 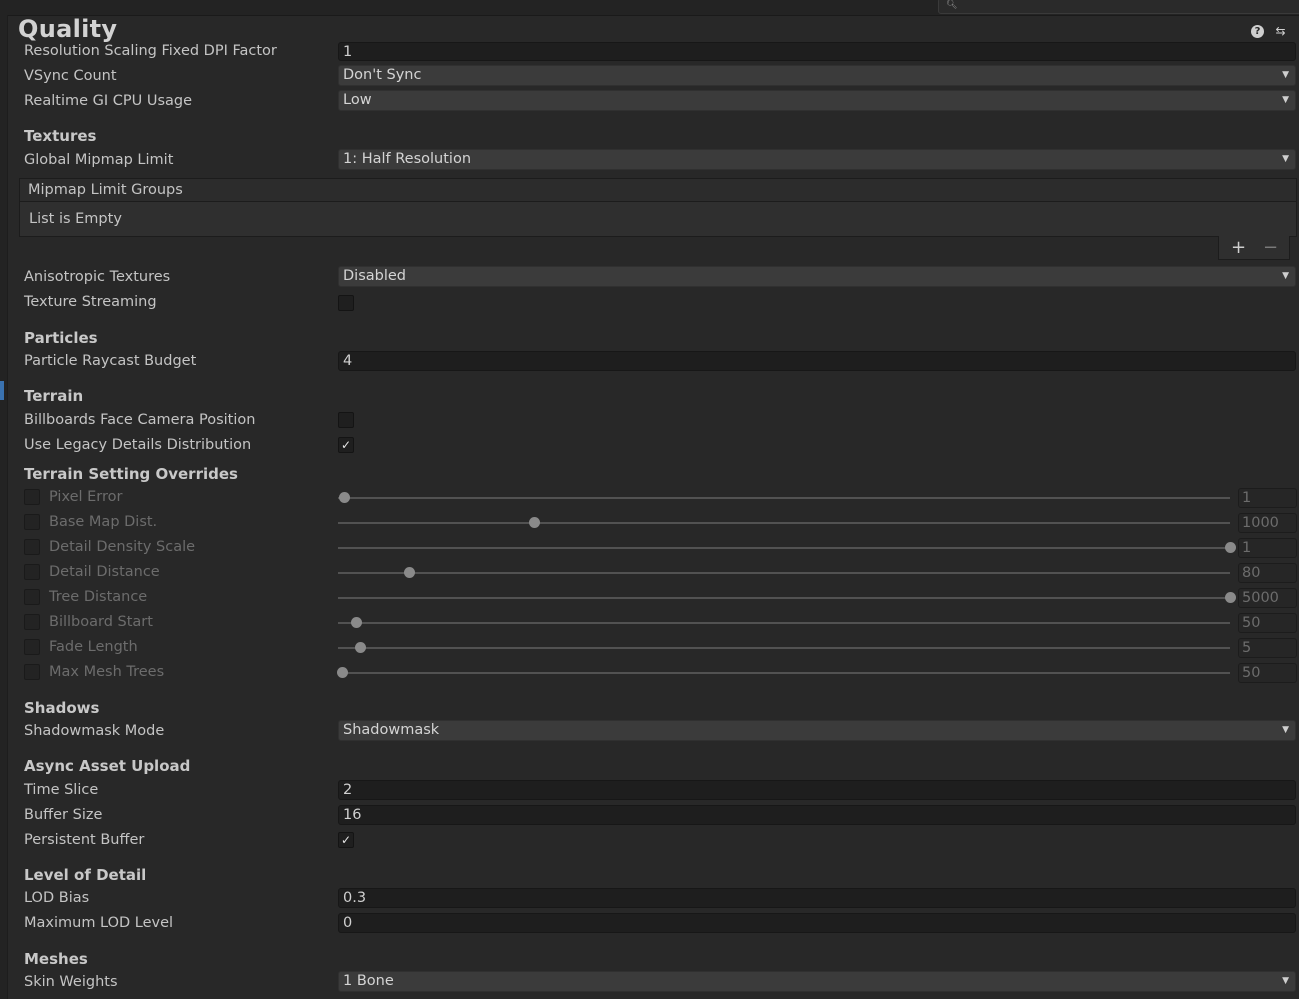 I want to click on raycast-budget-label: Particle Raycast Budget, so click(x=110, y=361).